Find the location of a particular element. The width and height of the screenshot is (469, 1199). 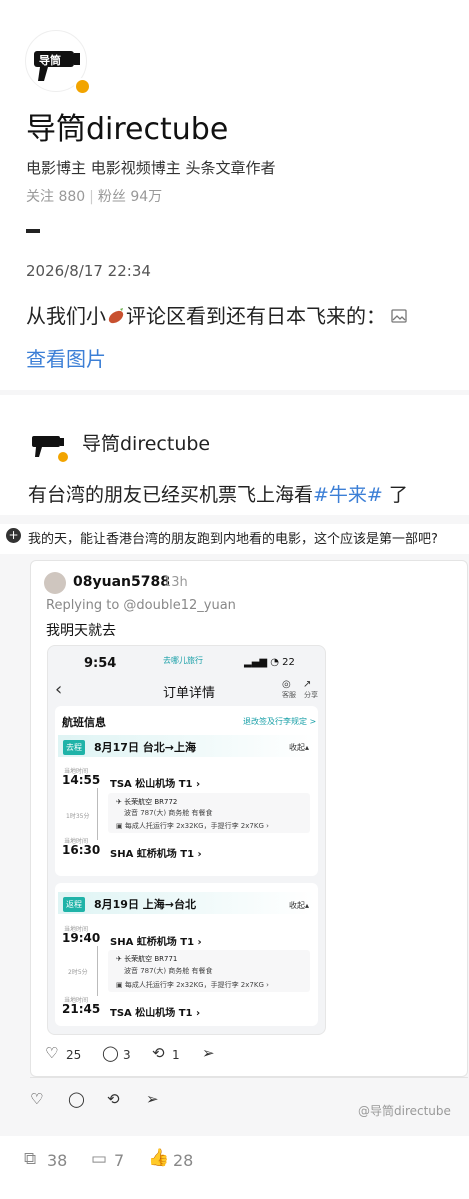

thumbs-up-icon: 👍 is located at coordinates (158, 1158).